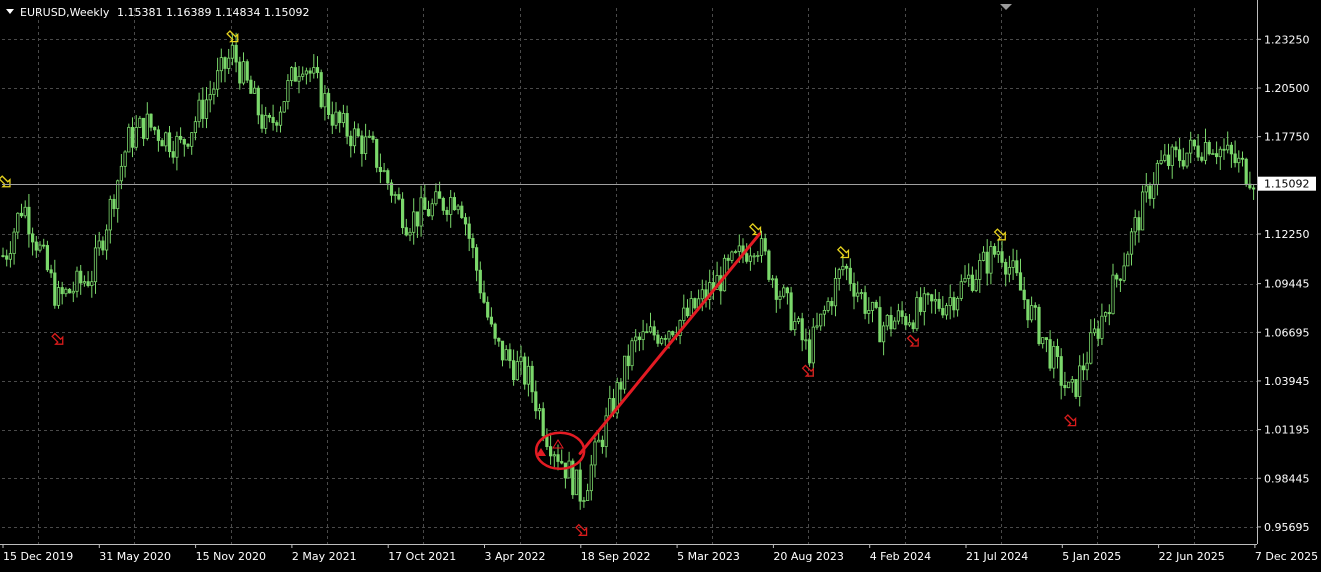 Image resolution: width=1321 pixels, height=572 pixels. I want to click on y-tick-label: 1.20500, so click(1287, 88).